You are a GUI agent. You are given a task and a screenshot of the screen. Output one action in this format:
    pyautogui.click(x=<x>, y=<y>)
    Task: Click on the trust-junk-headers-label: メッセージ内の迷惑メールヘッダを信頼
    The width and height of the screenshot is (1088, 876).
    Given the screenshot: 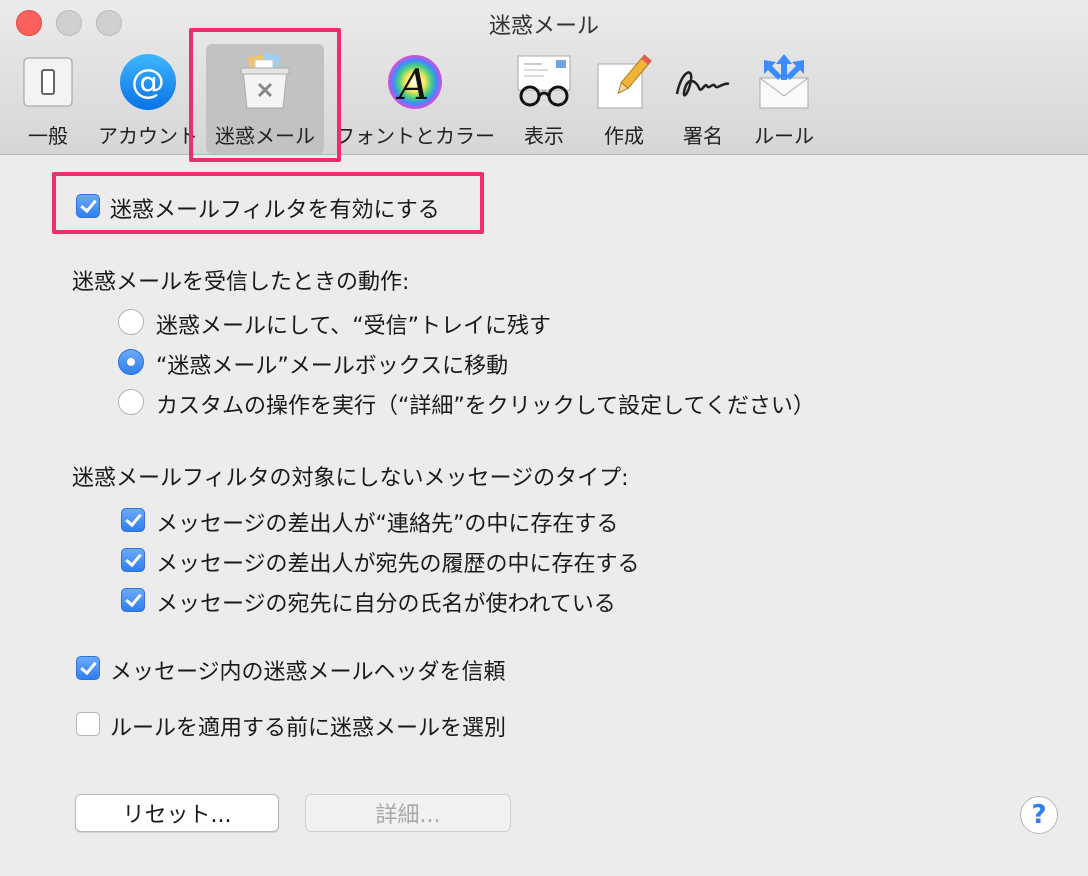 What is the action you would take?
    pyautogui.click(x=308, y=670)
    